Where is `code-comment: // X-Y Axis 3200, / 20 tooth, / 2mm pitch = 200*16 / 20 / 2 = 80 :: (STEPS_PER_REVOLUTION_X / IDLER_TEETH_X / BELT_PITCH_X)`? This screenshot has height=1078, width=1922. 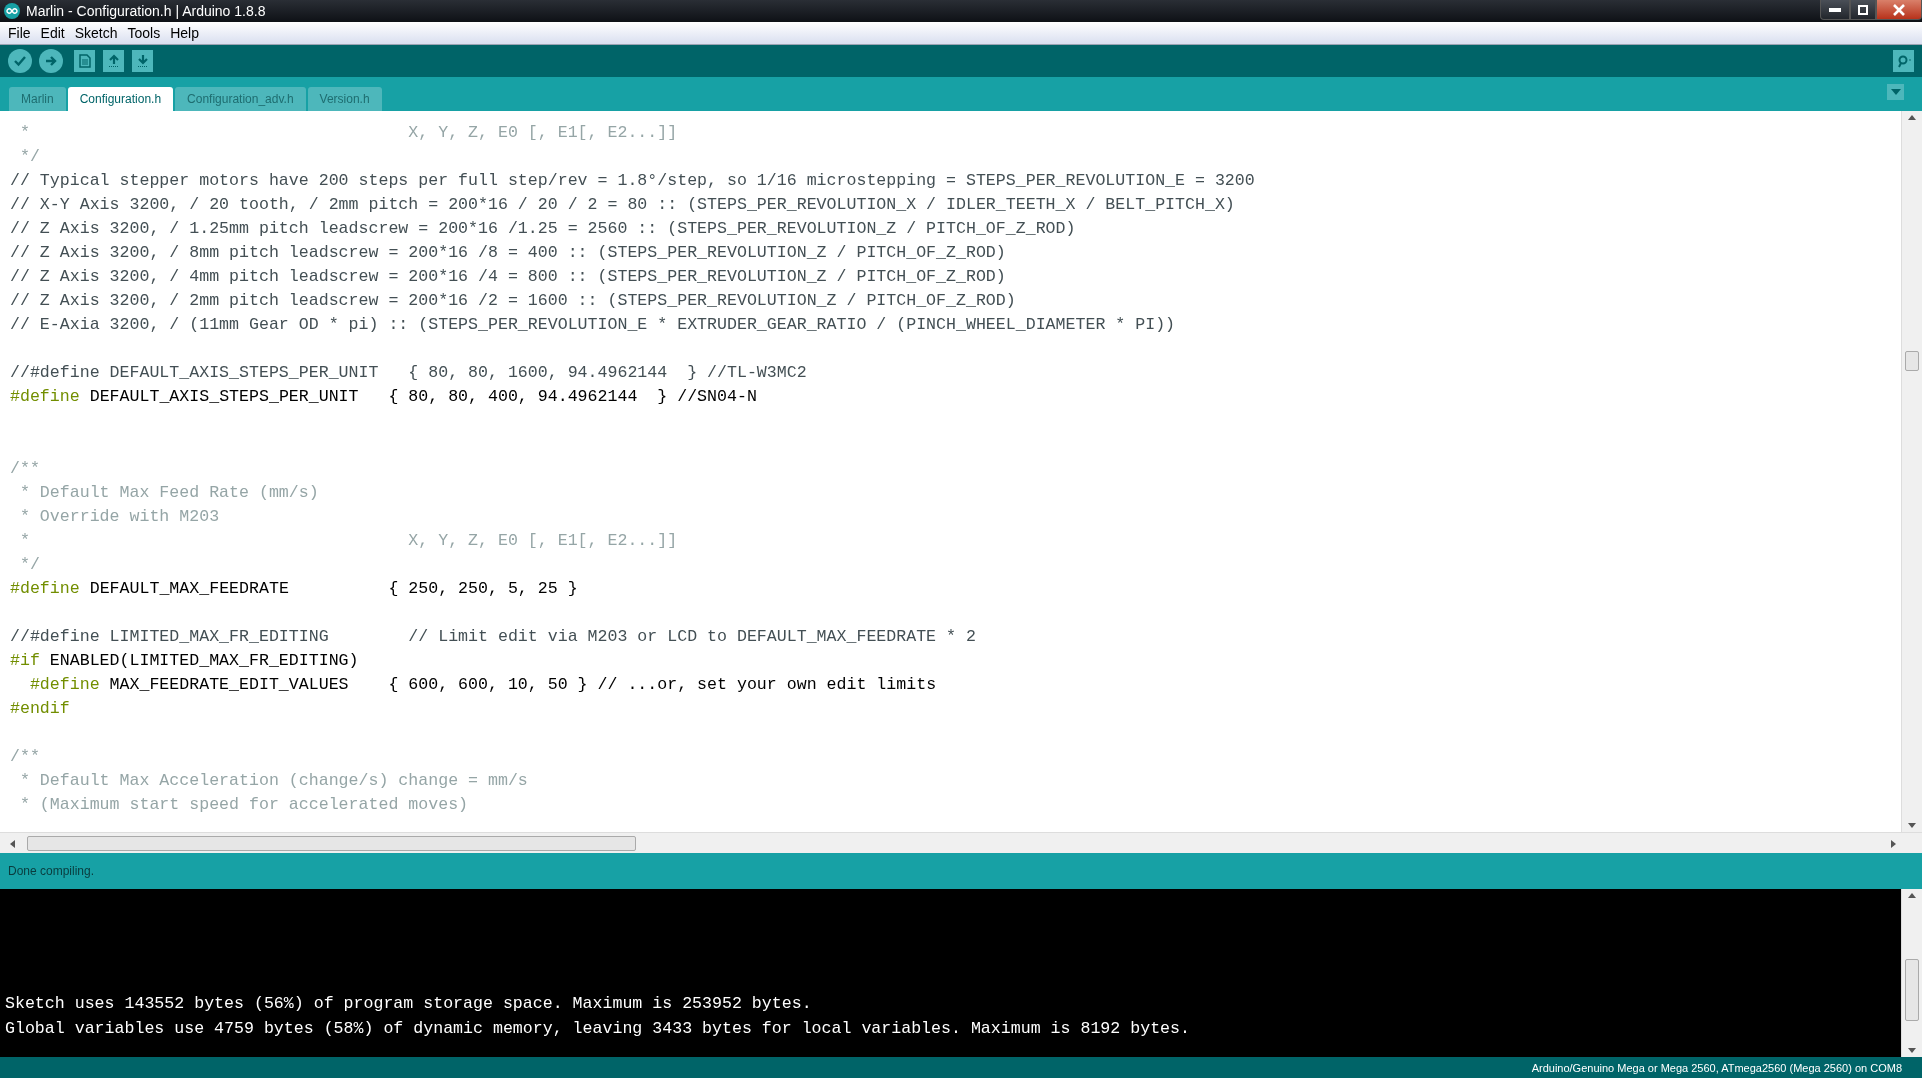
code-comment: // X-Y Axis 3200, / 20 tooth, / 2mm pitch = 200*16 / 20 / 2 = 80 :: (STEPS_PER_REVOLUTION_X / IDLER_TEETH_X / BELT_PITCH_X) is located at coordinates (623, 205).